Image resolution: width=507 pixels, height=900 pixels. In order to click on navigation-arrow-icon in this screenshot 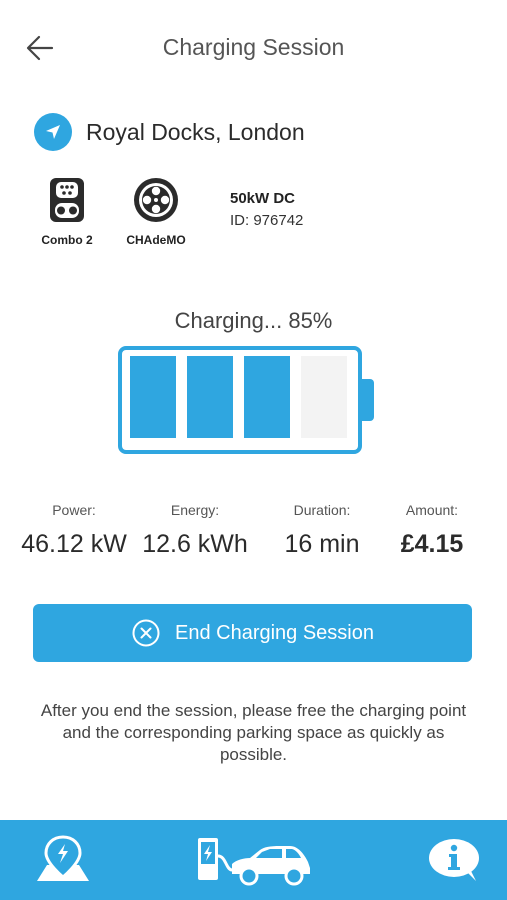, I will do `click(53, 132)`.